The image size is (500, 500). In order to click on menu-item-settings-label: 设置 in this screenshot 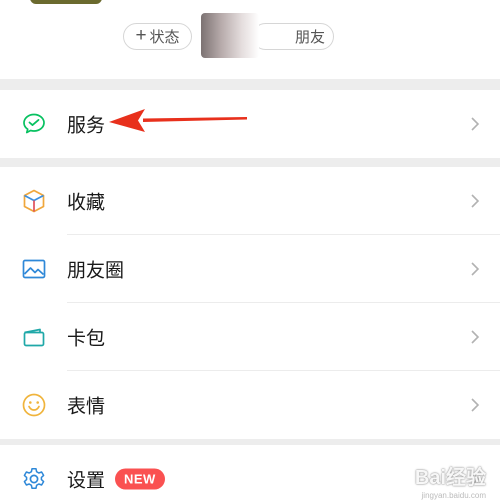, I will do `click(86, 481)`.